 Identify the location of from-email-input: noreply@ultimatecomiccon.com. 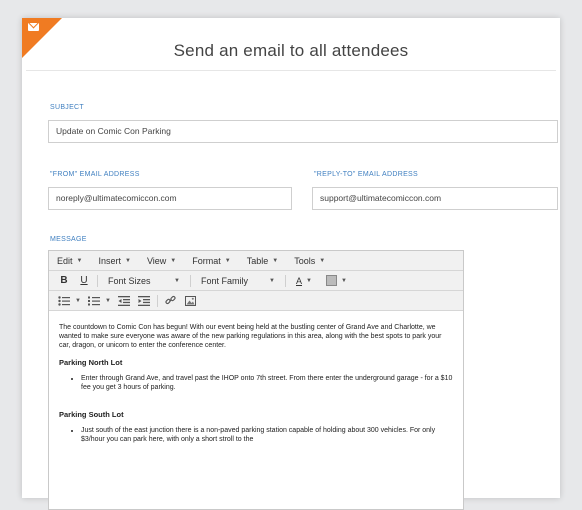
(170, 198).